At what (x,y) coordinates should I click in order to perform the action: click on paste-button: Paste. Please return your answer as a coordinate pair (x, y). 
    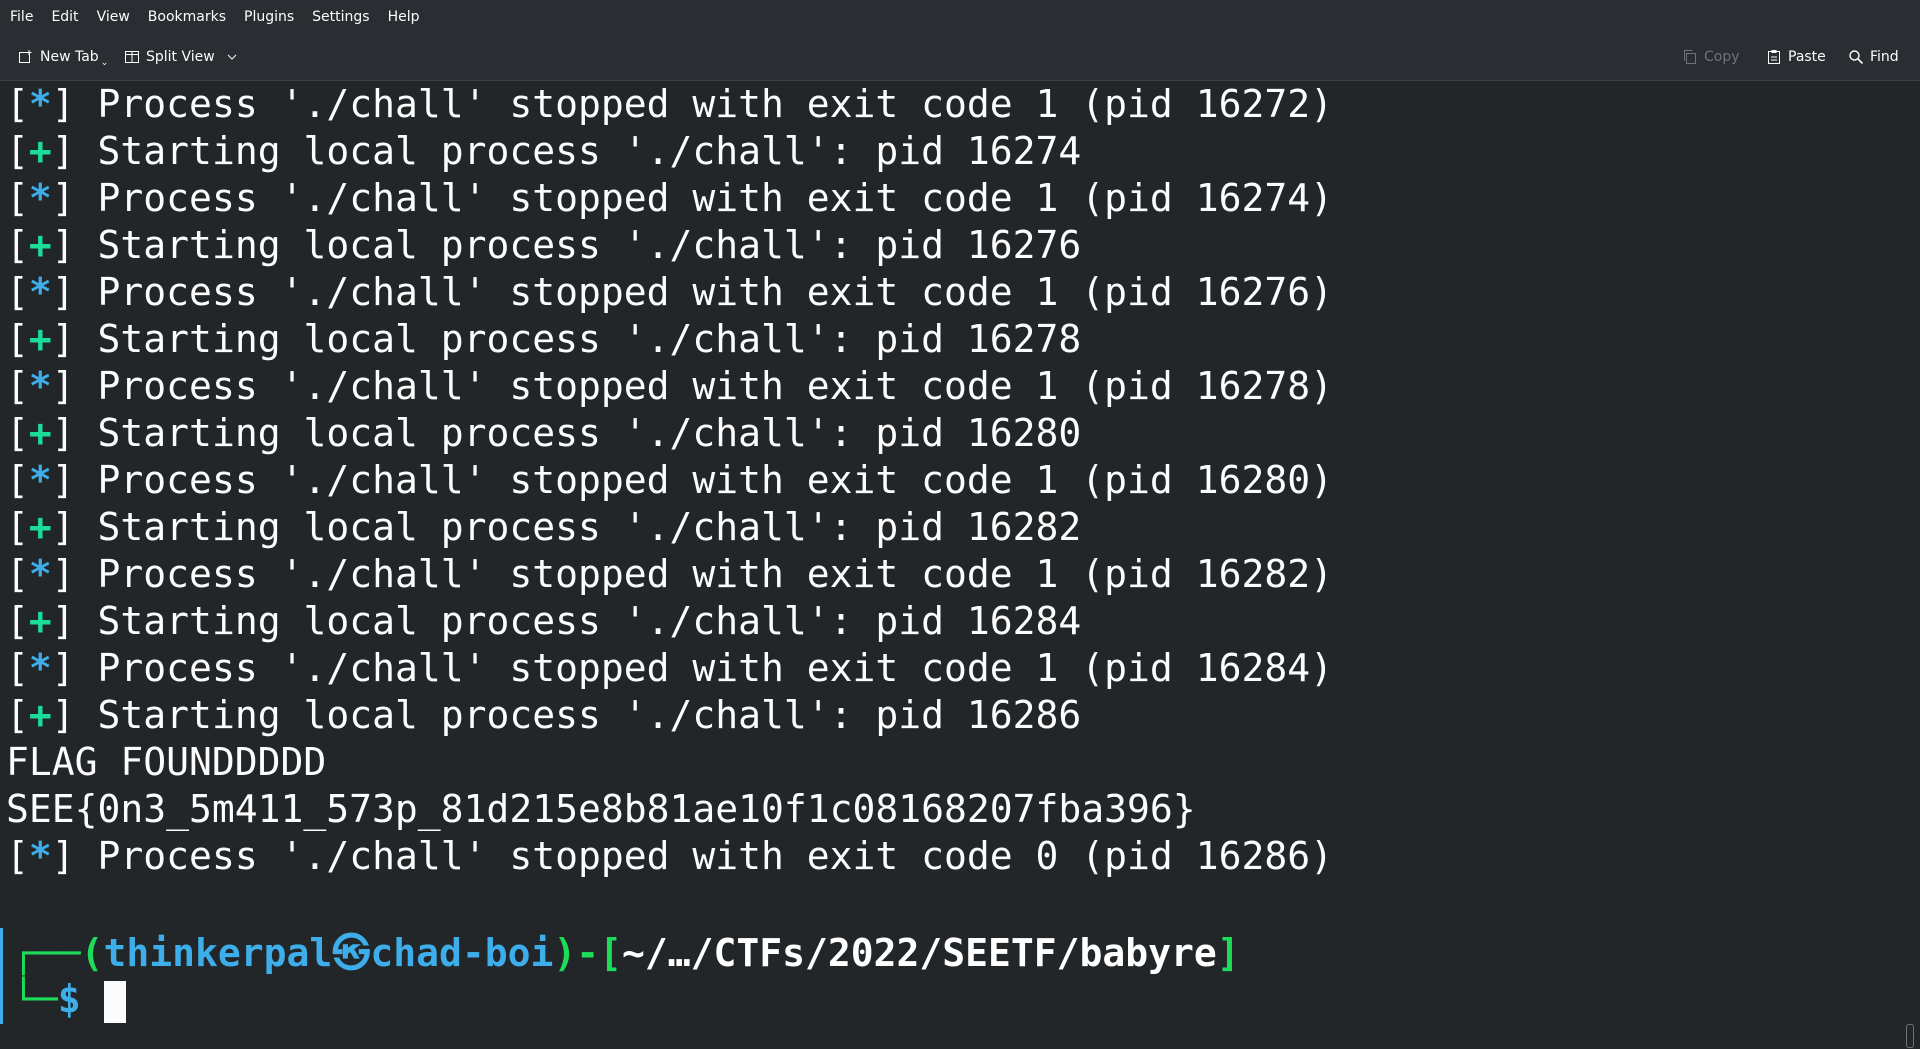
    Looking at the image, I should click on (1796, 57).